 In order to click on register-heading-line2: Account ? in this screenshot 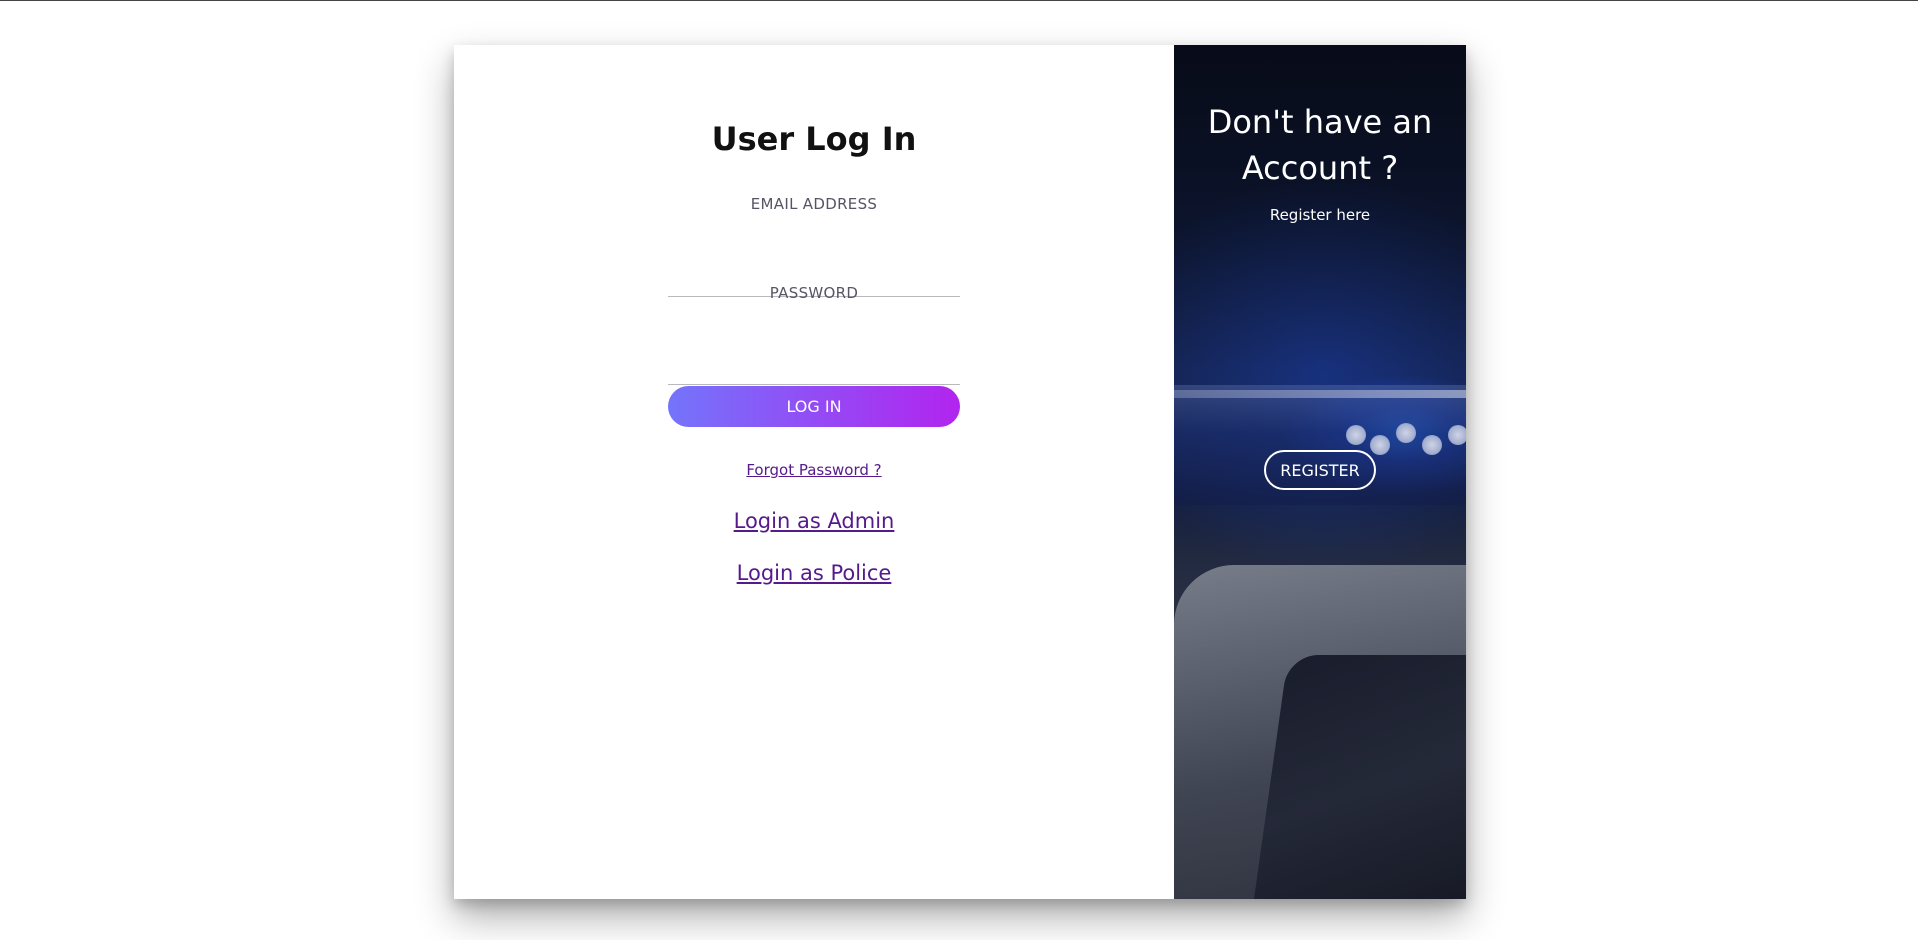, I will do `click(1320, 168)`.